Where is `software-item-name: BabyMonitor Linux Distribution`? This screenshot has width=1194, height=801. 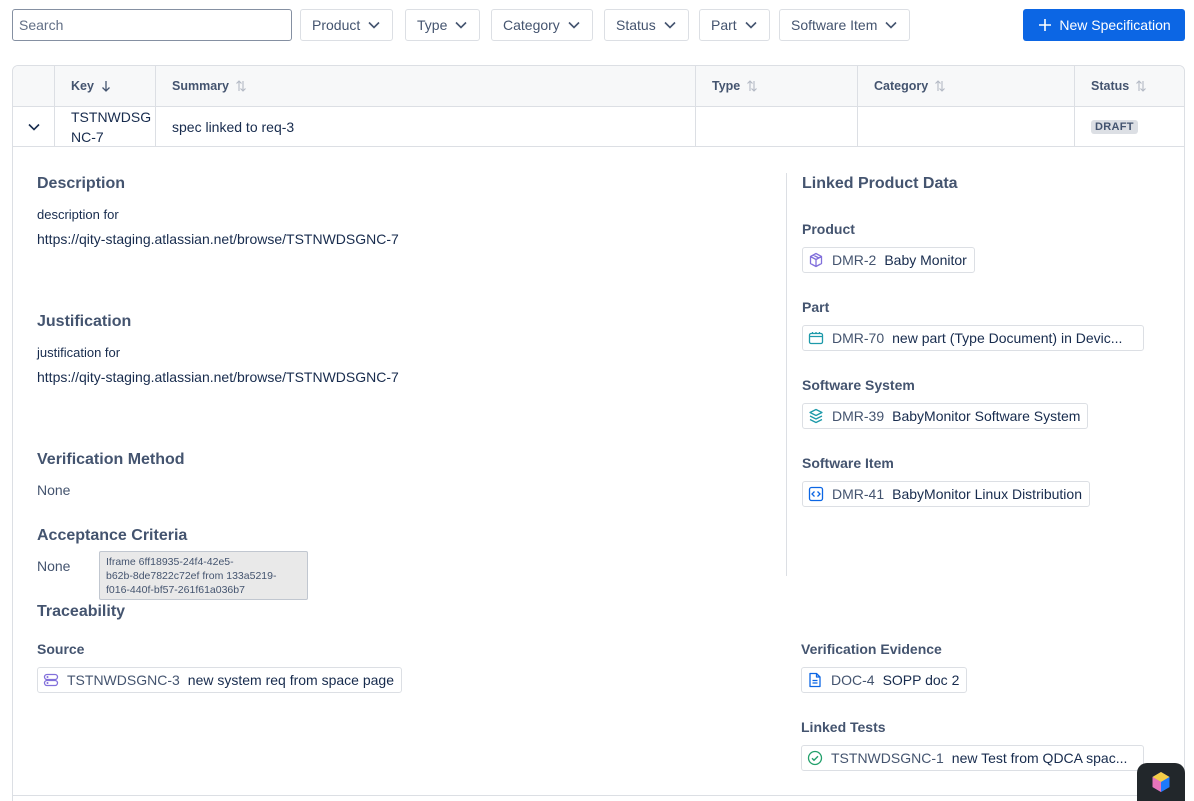 software-item-name: BabyMonitor Linux Distribution is located at coordinates (987, 494).